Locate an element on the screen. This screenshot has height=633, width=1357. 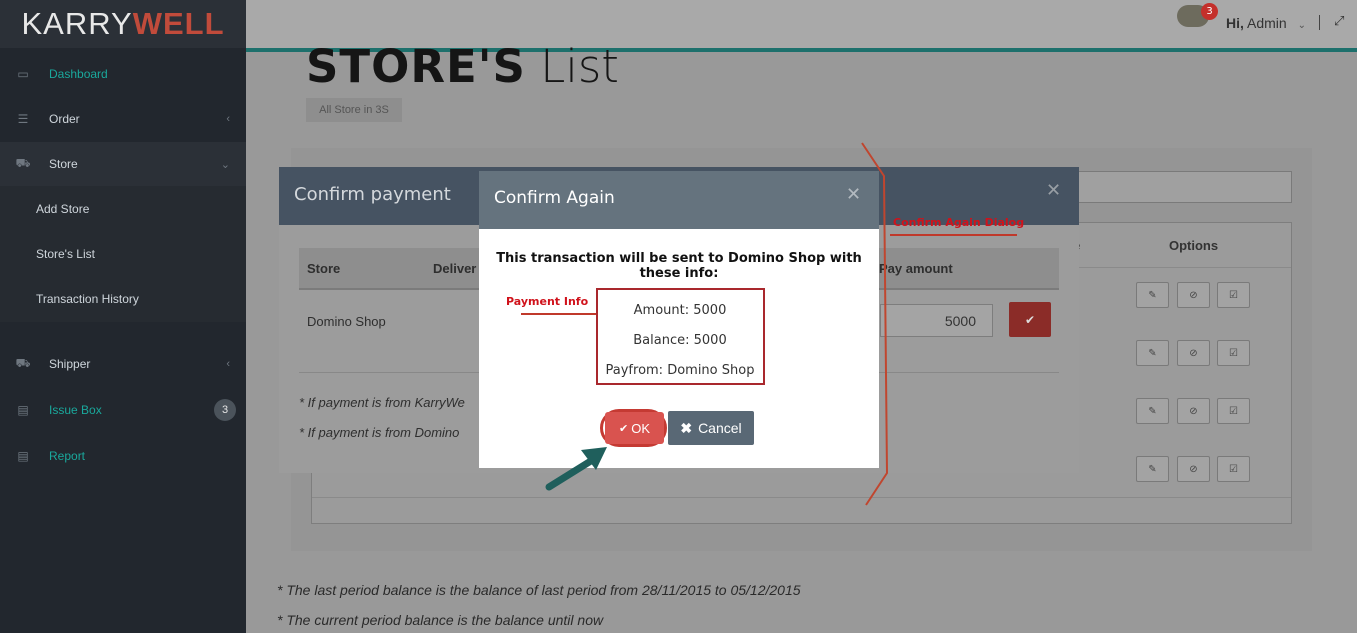
brand-logo: KARRY WELL is located at coordinates (123, 24).